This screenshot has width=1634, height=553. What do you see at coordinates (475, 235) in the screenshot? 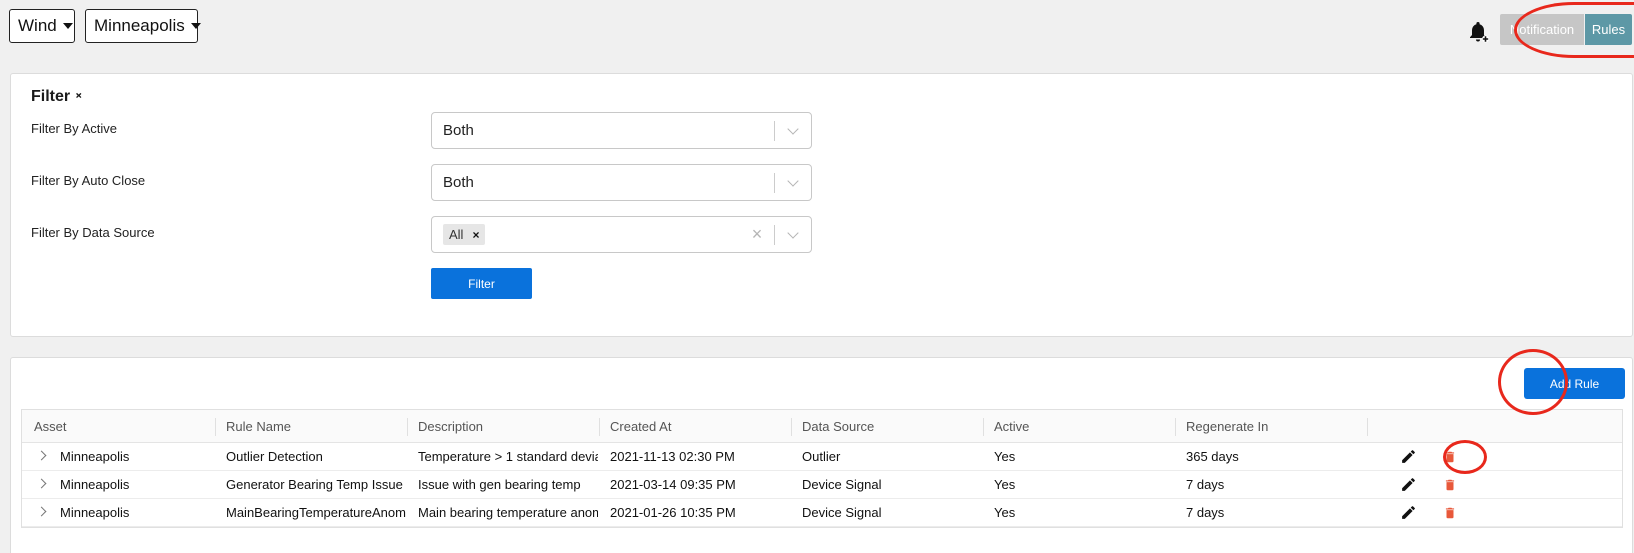
I see `remove-tag-icon: ×` at bounding box center [475, 235].